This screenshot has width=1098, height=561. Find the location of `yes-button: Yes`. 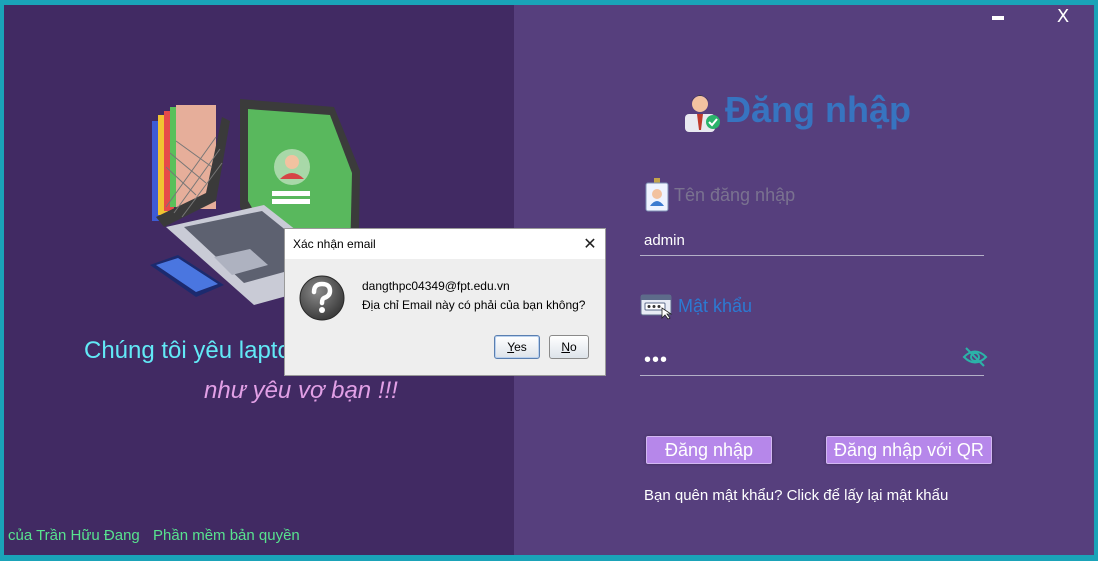

yes-button: Yes is located at coordinates (517, 347).